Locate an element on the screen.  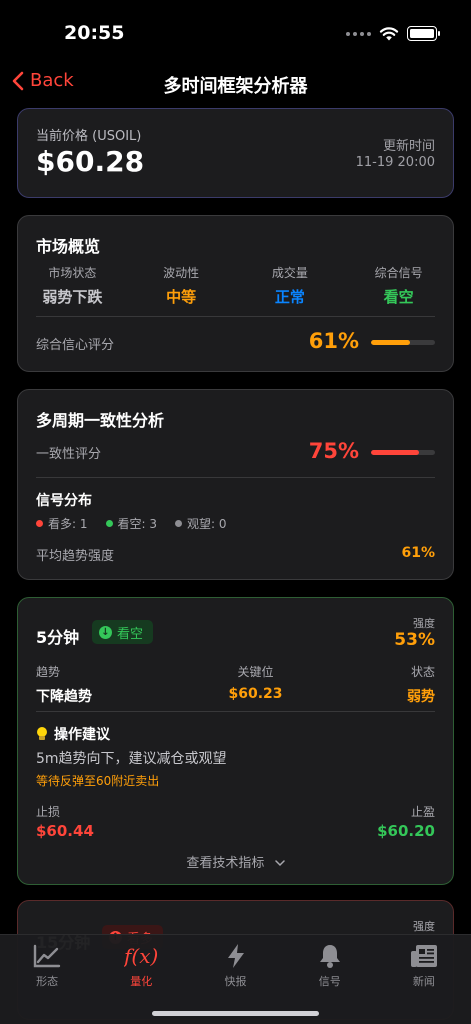
metric-label: 市场状态 is located at coordinates (72, 273).